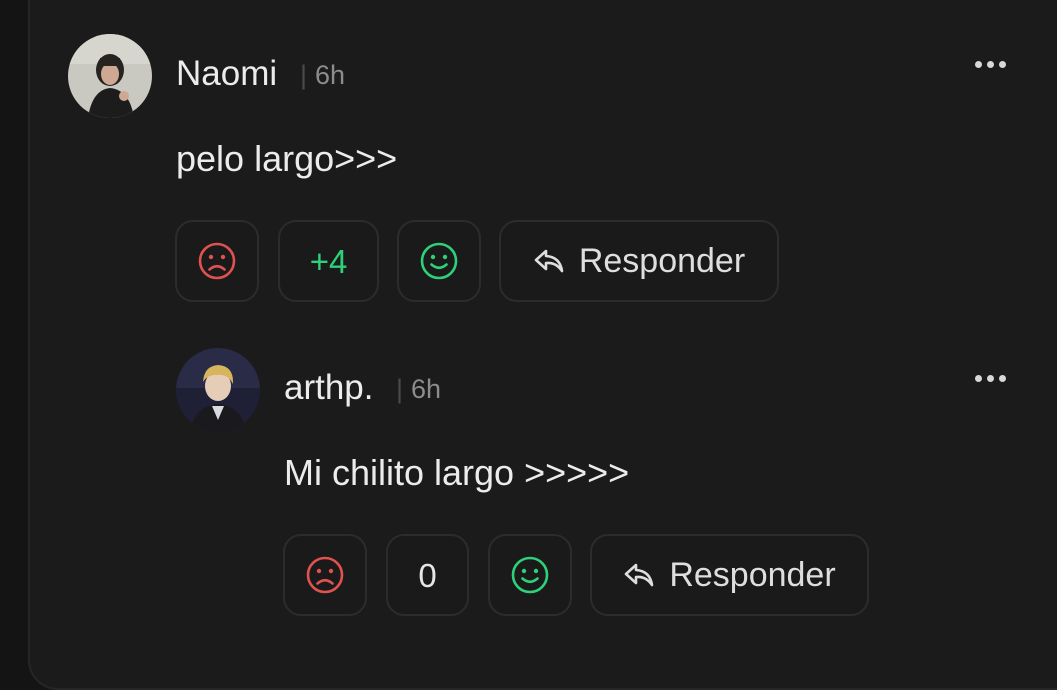 The height and width of the screenshot is (690, 1057). Describe the element at coordinates (329, 387) in the screenshot. I see `comment-author: arthp.` at that location.